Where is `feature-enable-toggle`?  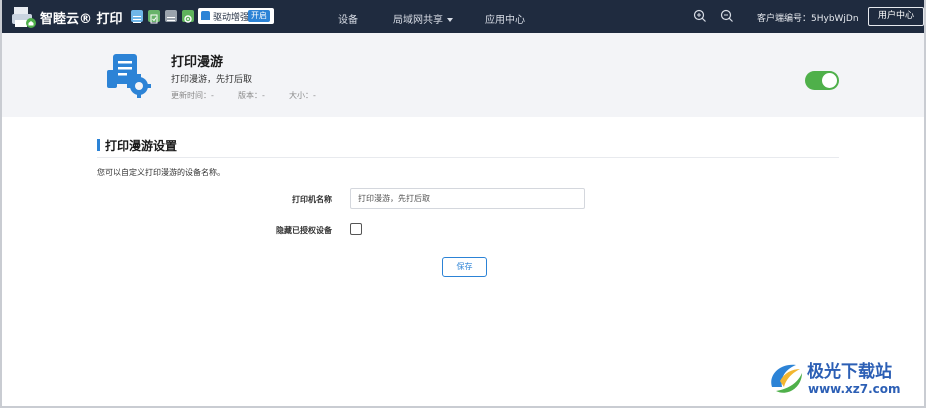 feature-enable-toggle is located at coordinates (822, 80).